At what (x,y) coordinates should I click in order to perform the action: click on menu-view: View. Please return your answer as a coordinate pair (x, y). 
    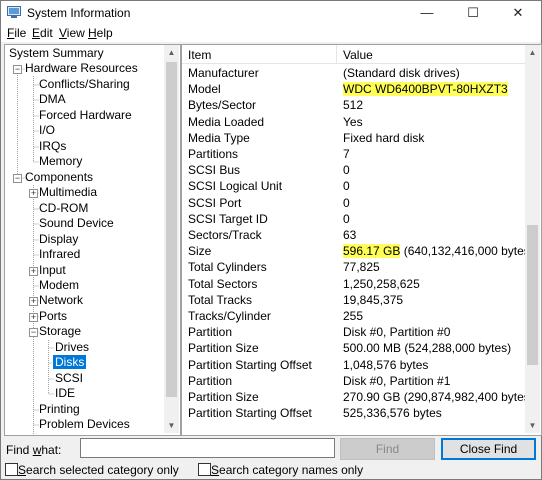
    Looking at the image, I should click on (72, 33).